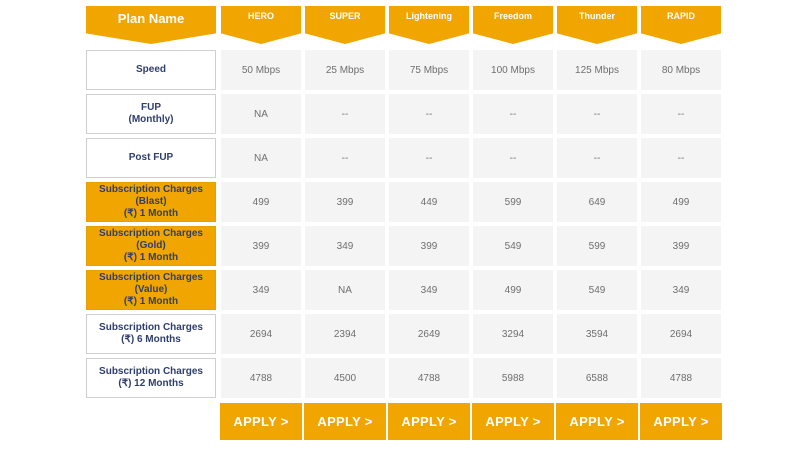 This screenshot has height=450, width=800. I want to click on apply-button-freedom: APPLY >, so click(513, 421).